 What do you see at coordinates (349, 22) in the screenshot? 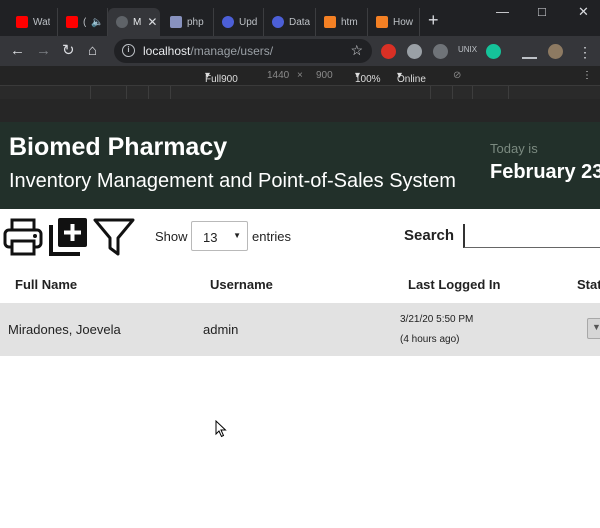
I see `tab-title: htm` at bounding box center [349, 22].